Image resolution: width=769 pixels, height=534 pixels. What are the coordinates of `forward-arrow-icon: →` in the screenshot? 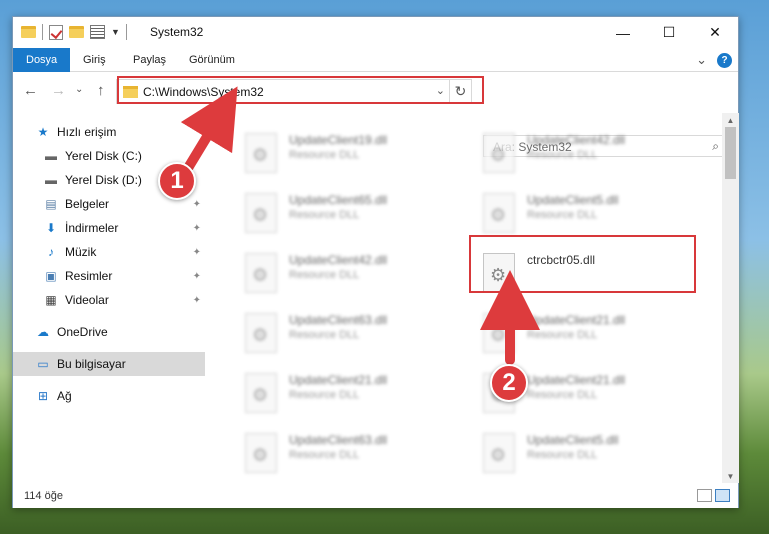 It's located at (58, 90).